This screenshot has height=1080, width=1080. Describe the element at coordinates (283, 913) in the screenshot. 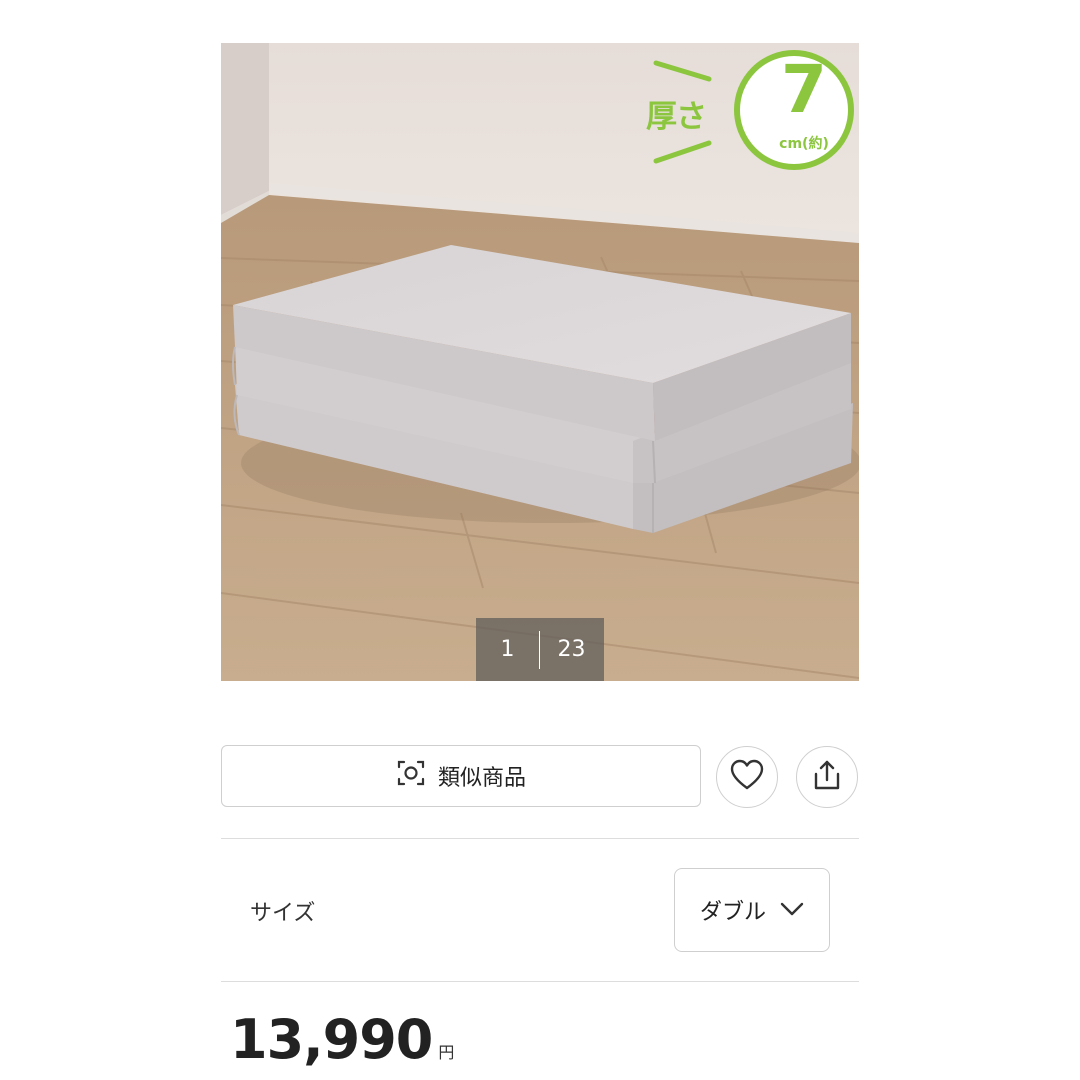

I see `size-label: サイズ` at that location.